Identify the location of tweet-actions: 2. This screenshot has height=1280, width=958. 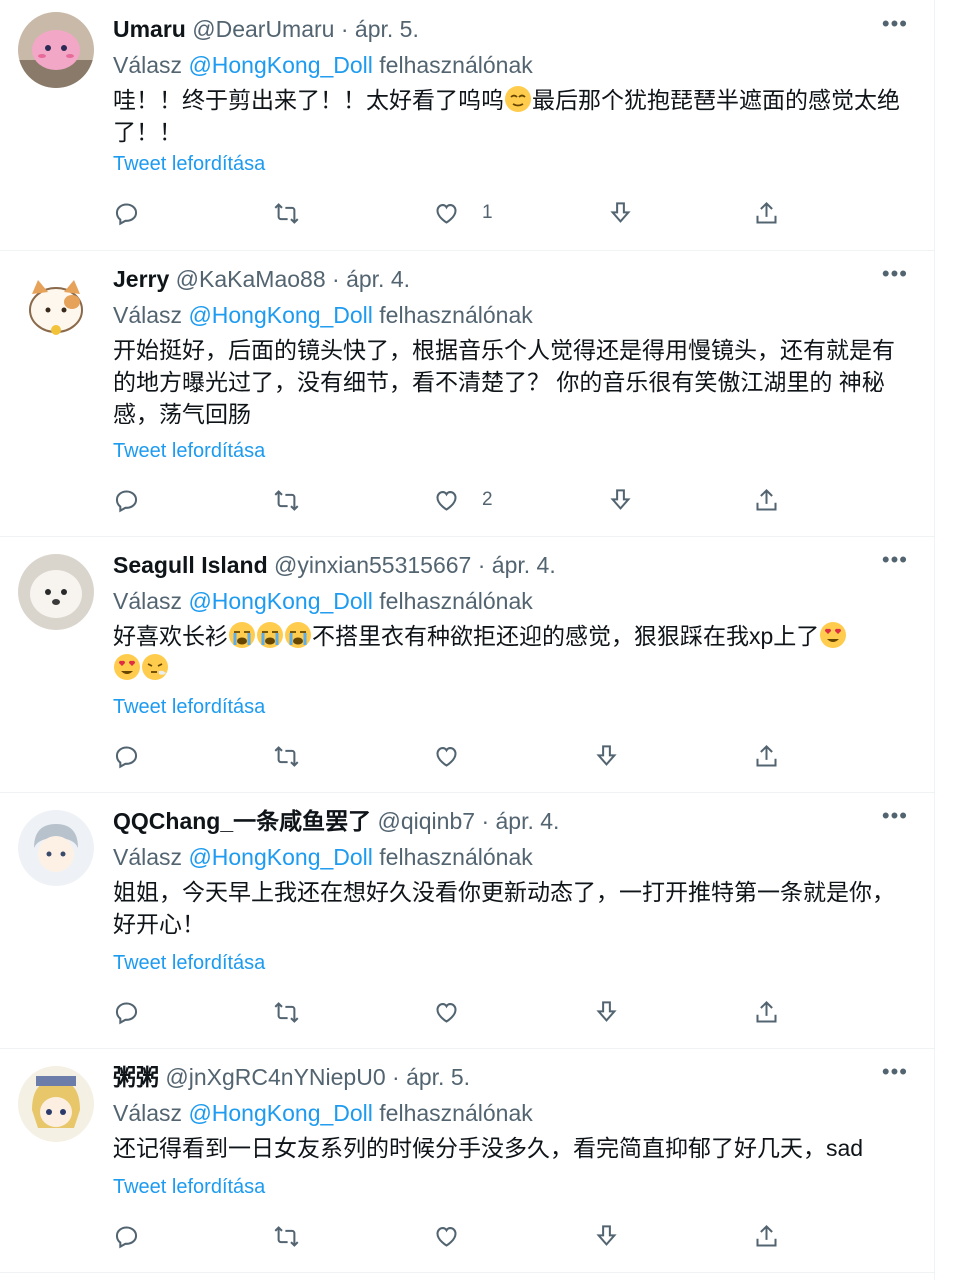
(453, 500).